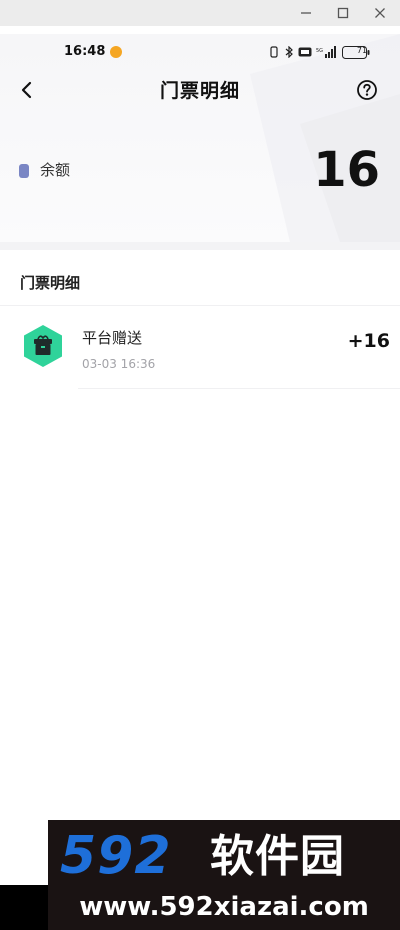 The width and height of the screenshot is (400, 930). Describe the element at coordinates (50, 283) in the screenshot. I see `section-title: 门票明细` at that location.